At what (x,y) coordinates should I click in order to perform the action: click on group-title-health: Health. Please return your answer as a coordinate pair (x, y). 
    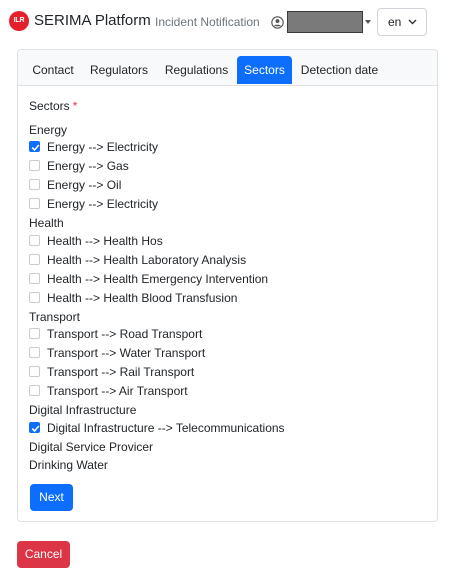
    Looking at the image, I should click on (46, 223).